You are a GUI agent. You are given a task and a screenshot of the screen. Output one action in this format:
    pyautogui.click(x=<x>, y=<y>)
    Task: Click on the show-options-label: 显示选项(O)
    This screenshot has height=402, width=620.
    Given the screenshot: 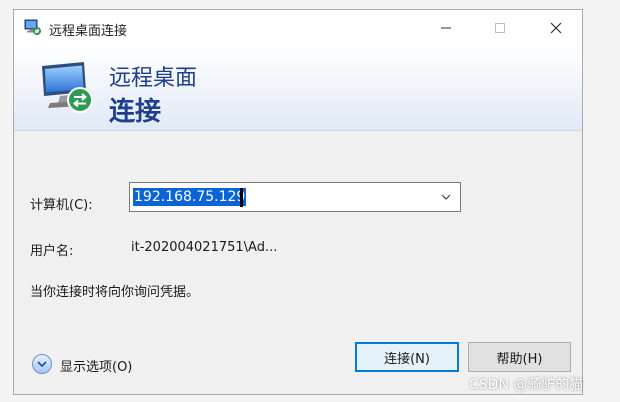 What is the action you would take?
    pyautogui.click(x=96, y=365)
    